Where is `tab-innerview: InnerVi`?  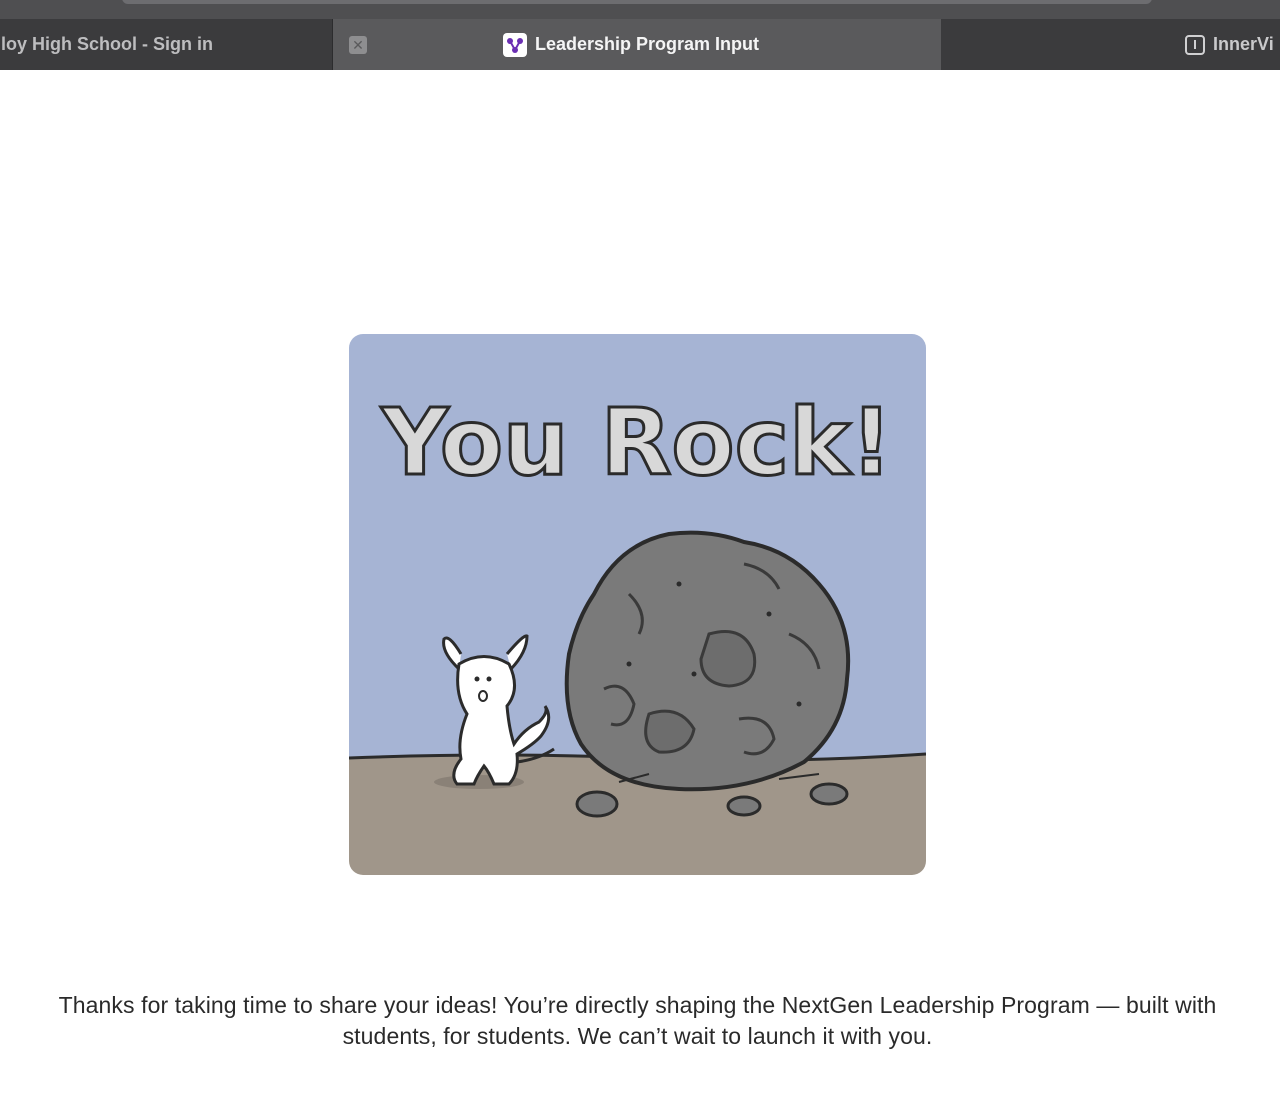
tab-innerview: InnerVi is located at coordinates (1110, 44).